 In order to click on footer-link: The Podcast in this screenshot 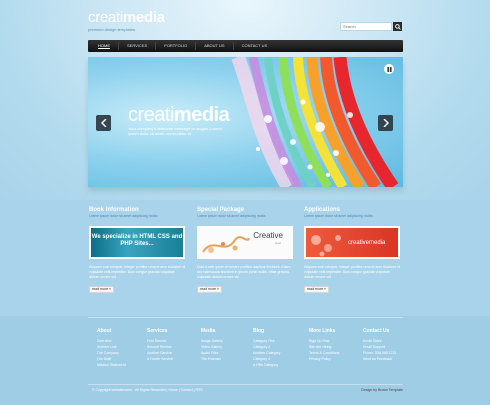, I will do `click(212, 359)`.